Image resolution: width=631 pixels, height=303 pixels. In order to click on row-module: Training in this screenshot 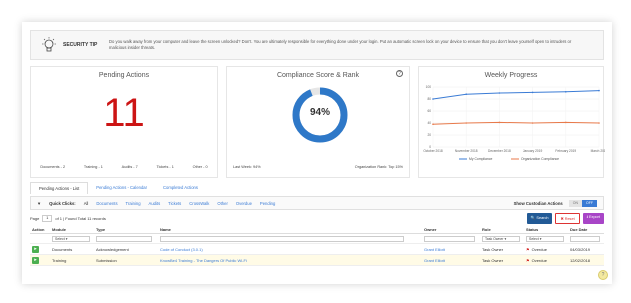, I will do `click(72, 260)`.